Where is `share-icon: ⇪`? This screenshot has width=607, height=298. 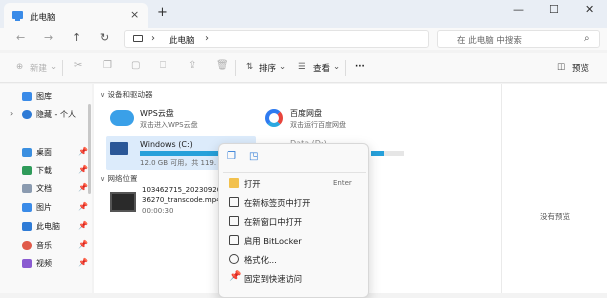
share-icon: ⇪ is located at coordinates (192, 65).